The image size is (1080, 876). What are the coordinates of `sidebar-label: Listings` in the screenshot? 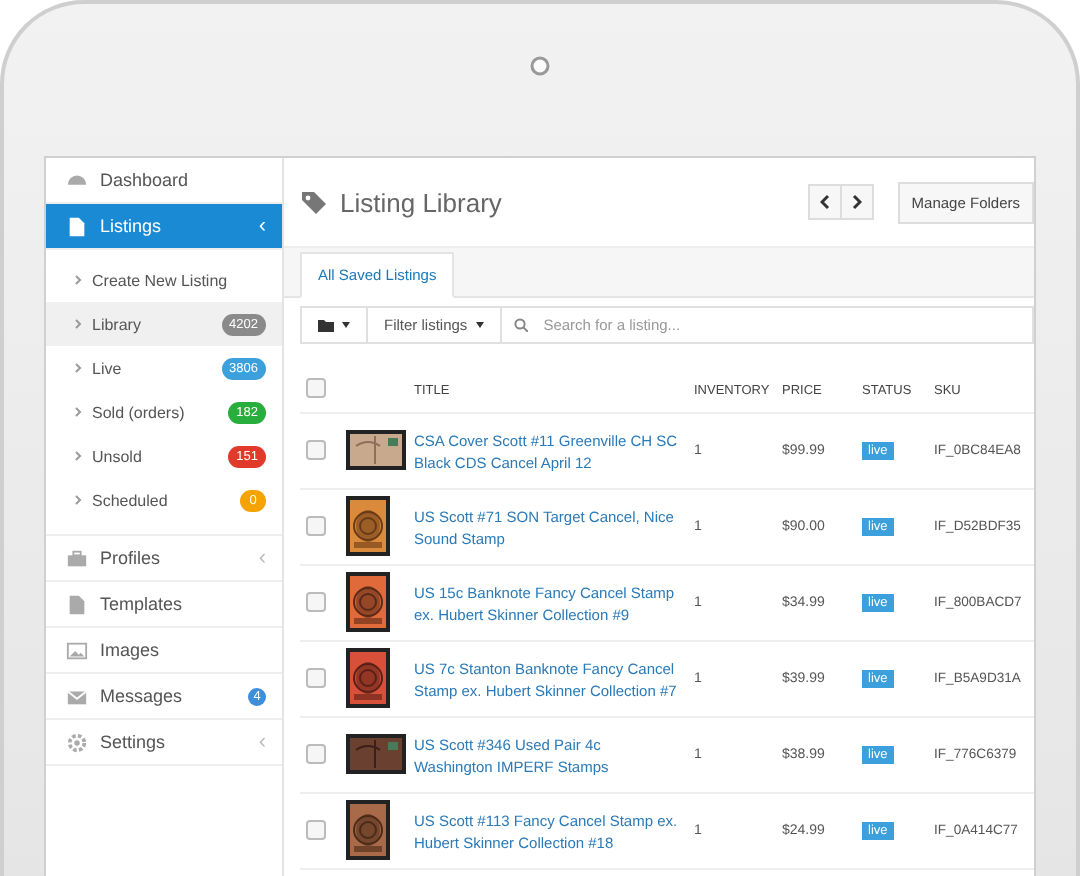 It's located at (132, 226).